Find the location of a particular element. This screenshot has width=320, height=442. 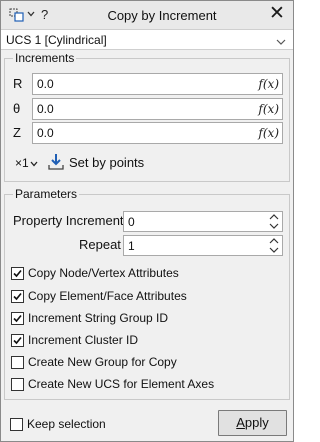

checkbox-increment-cluster-id: Increment Cluster ID is located at coordinates (146, 341).